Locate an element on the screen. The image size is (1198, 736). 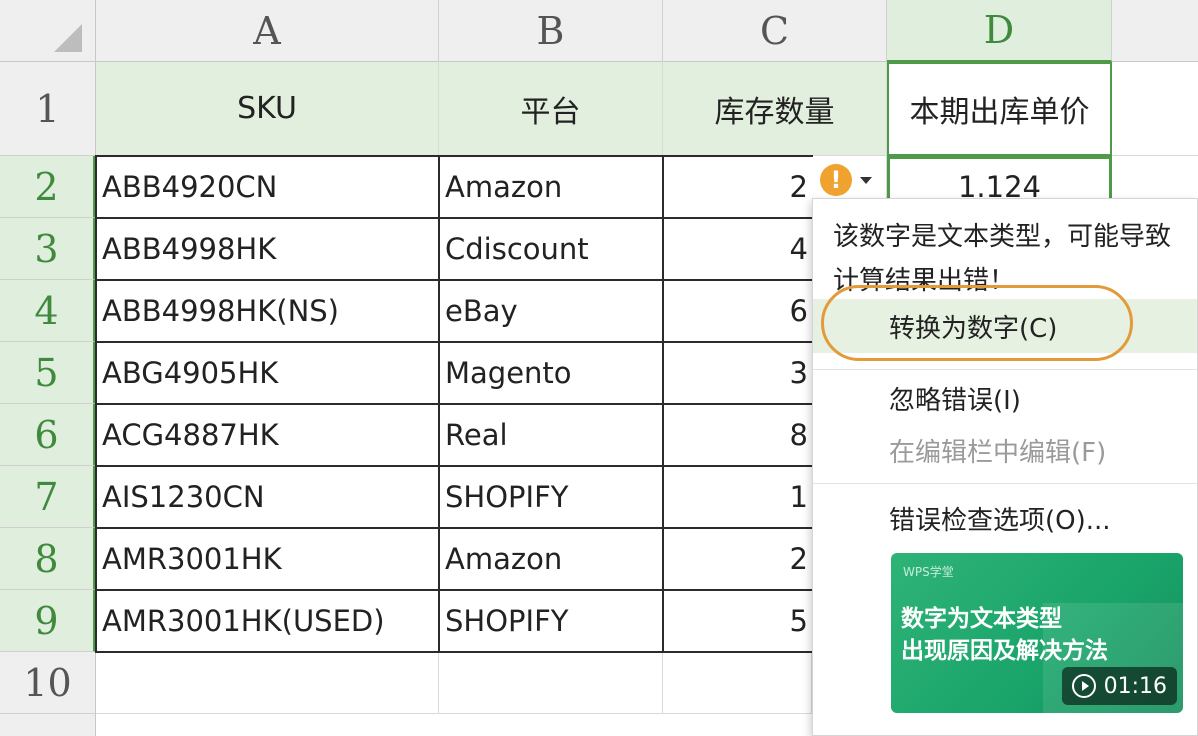
video-duration-badge: 01:16 is located at coordinates (1119, 686).